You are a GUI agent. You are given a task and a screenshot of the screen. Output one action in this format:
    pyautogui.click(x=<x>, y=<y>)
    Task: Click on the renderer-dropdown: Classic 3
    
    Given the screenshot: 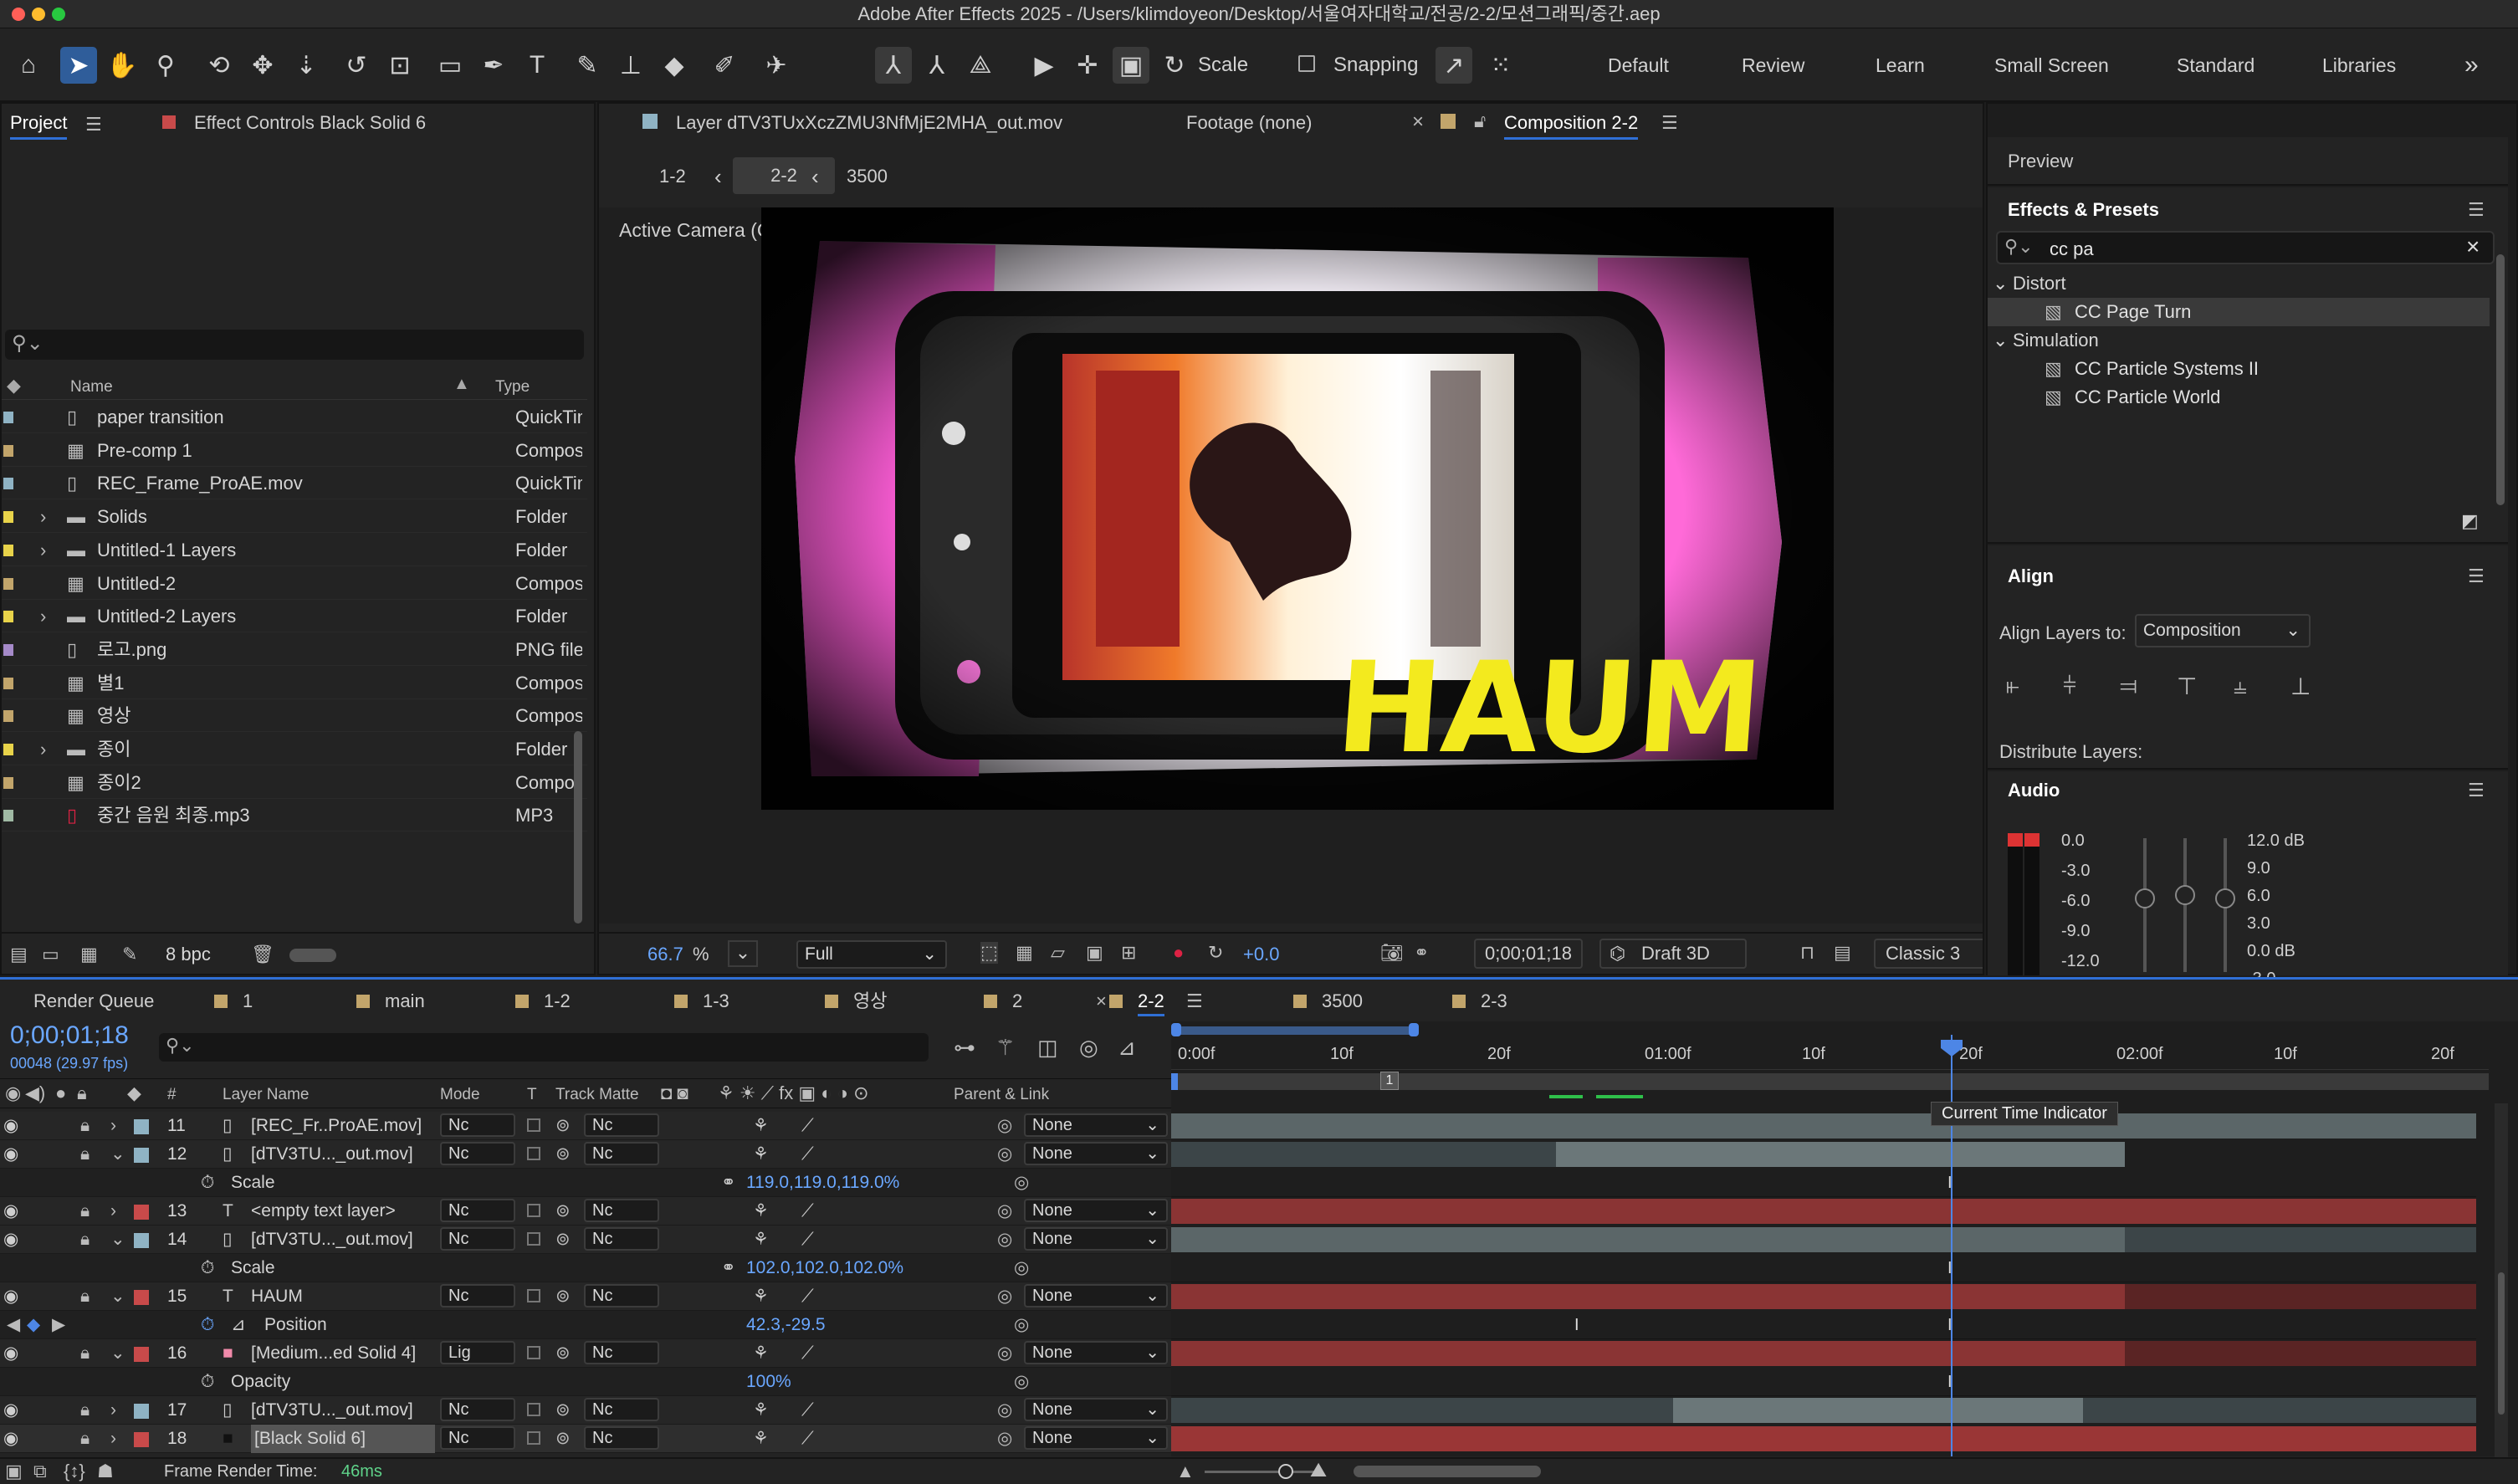 What is the action you would take?
    pyautogui.click(x=1928, y=954)
    